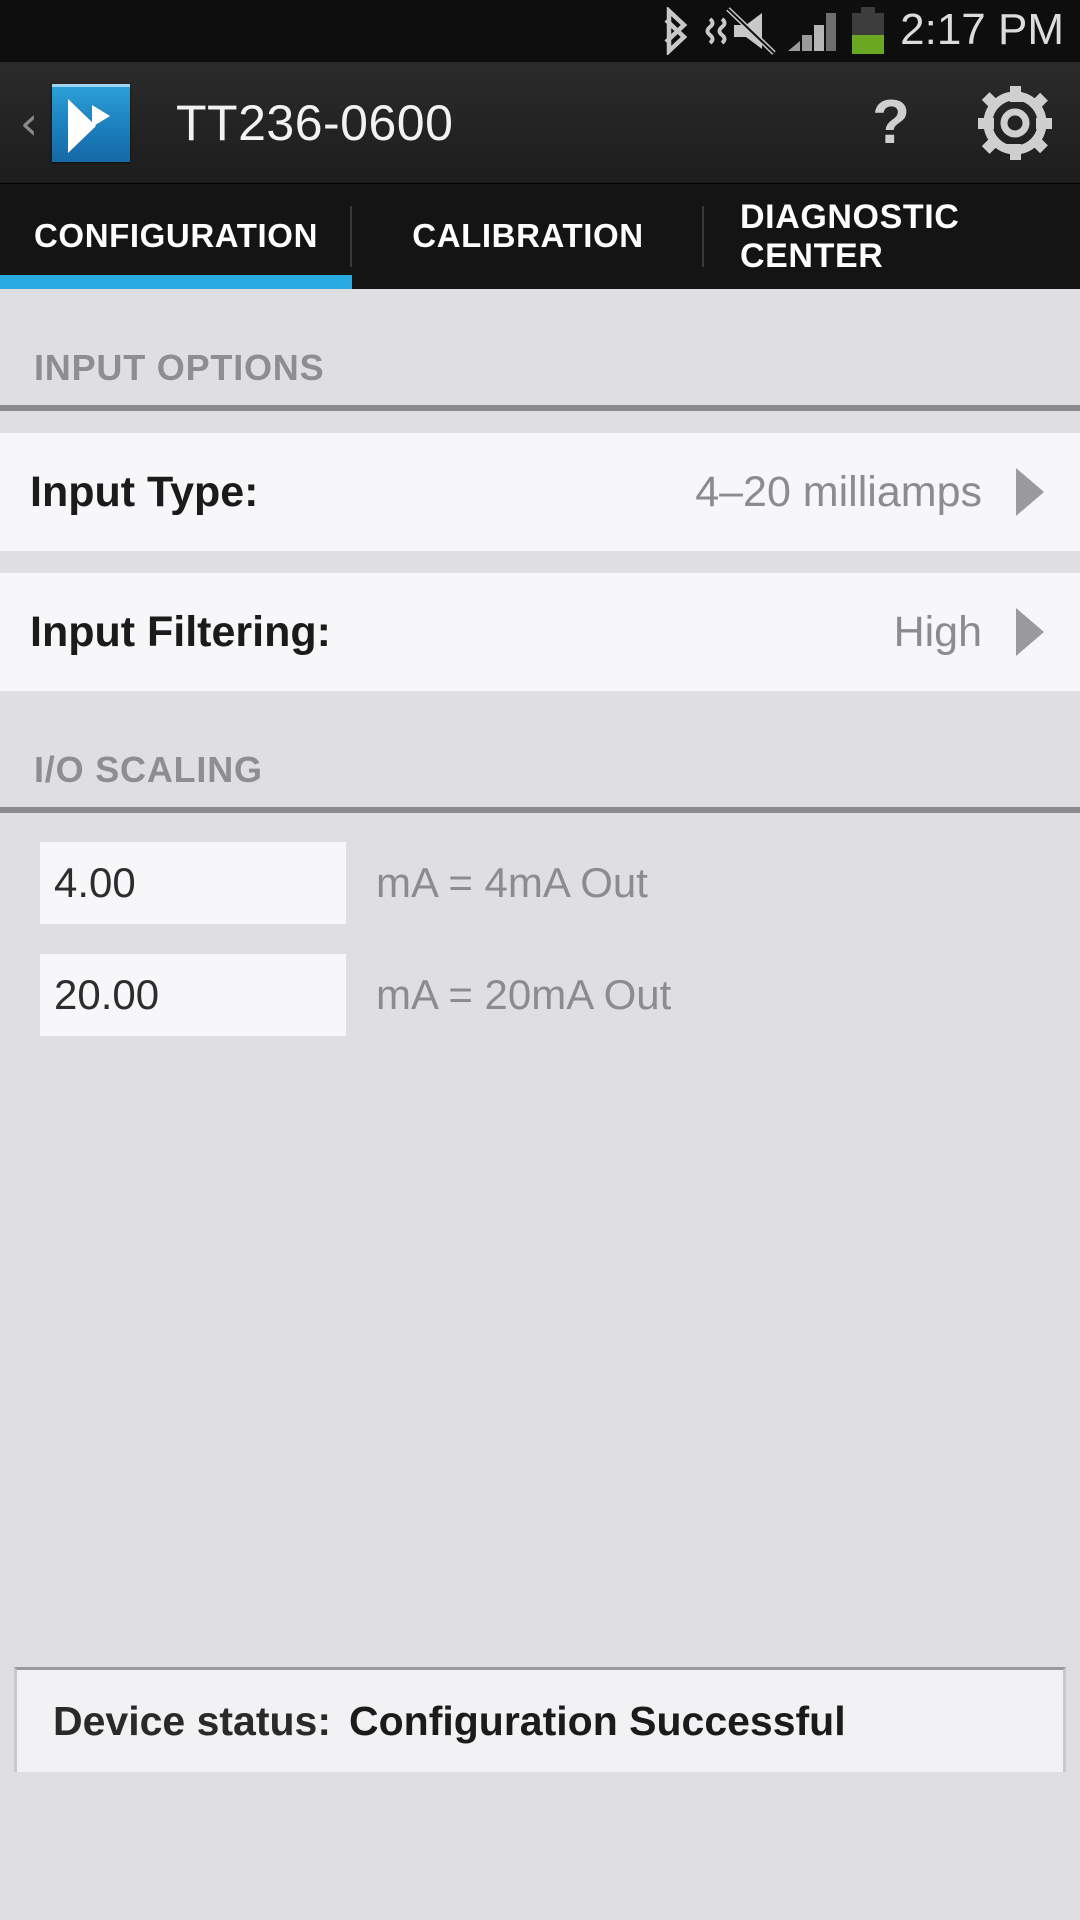 The width and height of the screenshot is (1080, 1920). I want to click on device-status-label: Device status:, so click(192, 1720).